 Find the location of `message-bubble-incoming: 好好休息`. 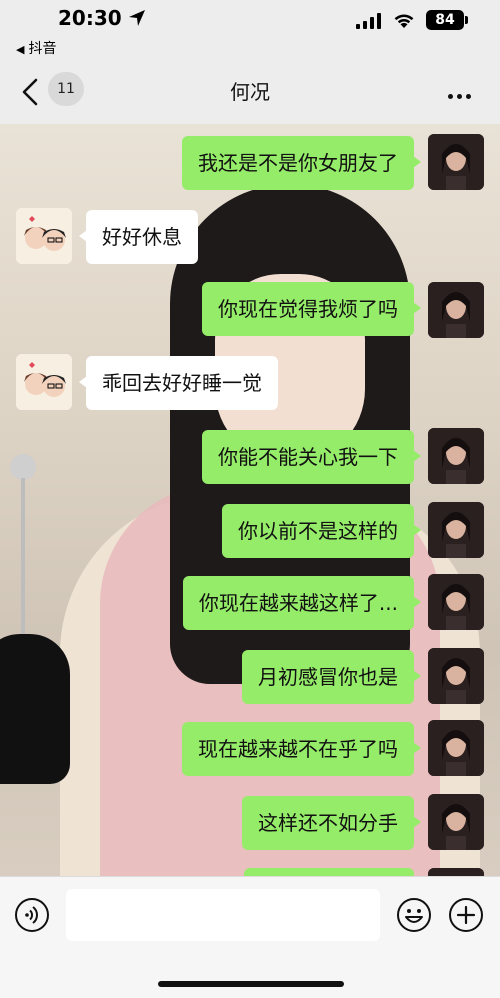

message-bubble-incoming: 好好休息 is located at coordinates (138, 237).